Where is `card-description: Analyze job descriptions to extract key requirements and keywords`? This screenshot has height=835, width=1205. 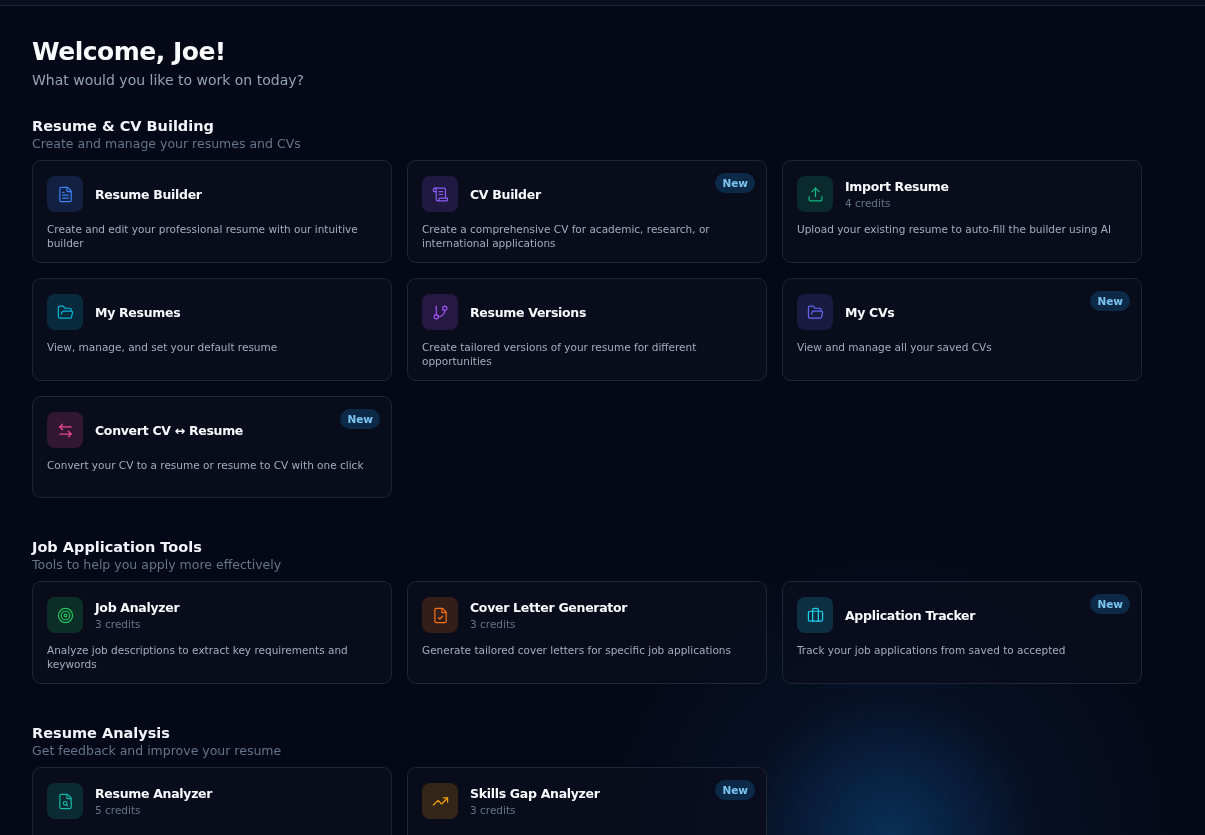 card-description: Analyze job descriptions to extract key requirements and keywords is located at coordinates (198, 657).